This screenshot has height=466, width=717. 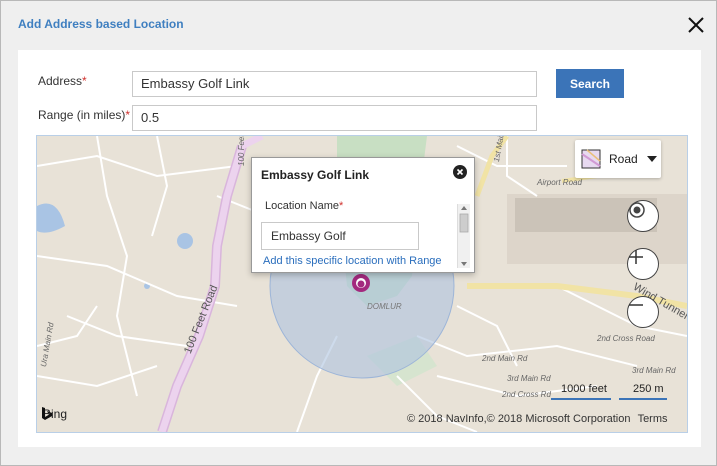 I want to click on close-icon, so click(x=696, y=25).